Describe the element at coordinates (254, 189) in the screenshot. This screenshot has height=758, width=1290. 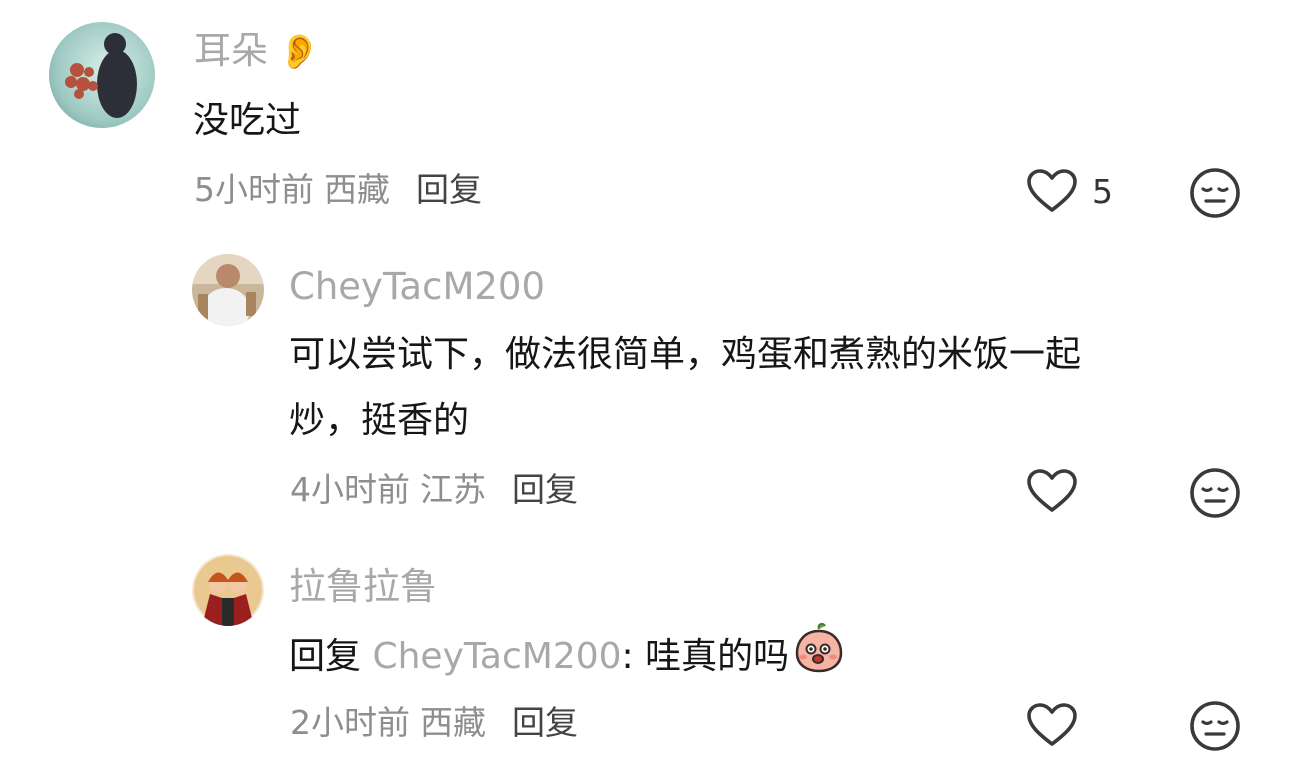
I see `comment-time: 5小时前` at that location.